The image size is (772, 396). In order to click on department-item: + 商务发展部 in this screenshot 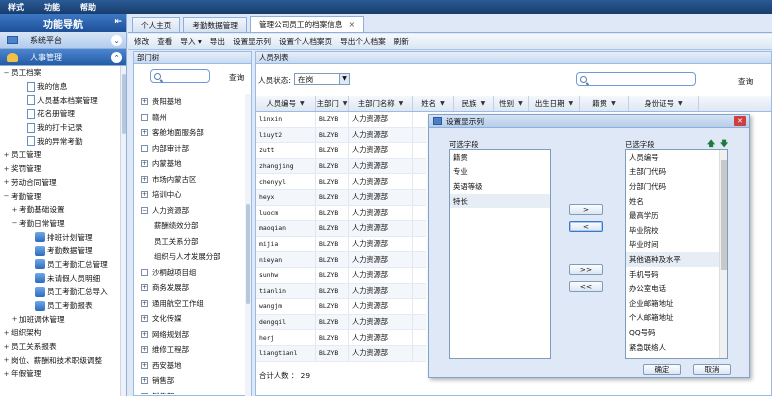, I will do `click(190, 288)`.